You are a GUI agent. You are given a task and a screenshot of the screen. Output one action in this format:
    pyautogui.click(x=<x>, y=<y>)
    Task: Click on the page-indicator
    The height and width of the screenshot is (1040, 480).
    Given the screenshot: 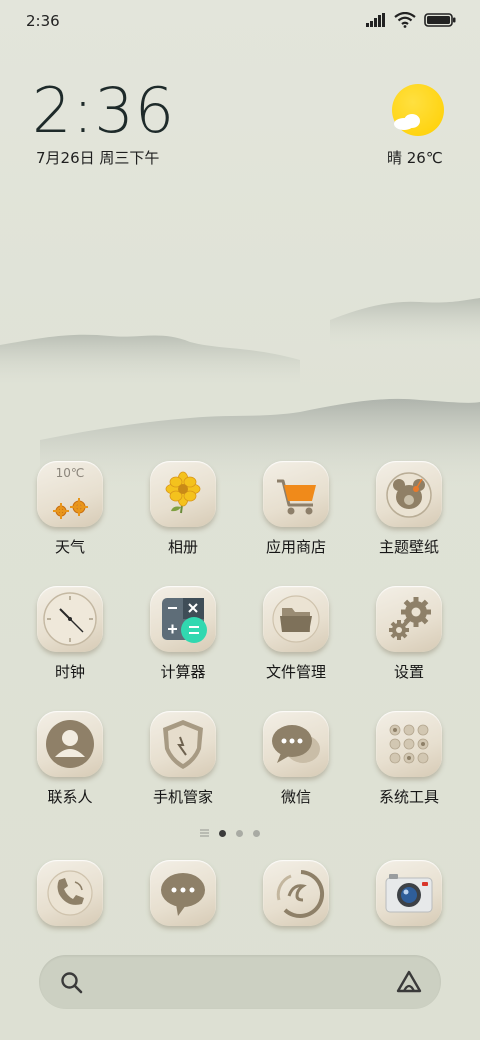 What is the action you would take?
    pyautogui.click(x=230, y=833)
    